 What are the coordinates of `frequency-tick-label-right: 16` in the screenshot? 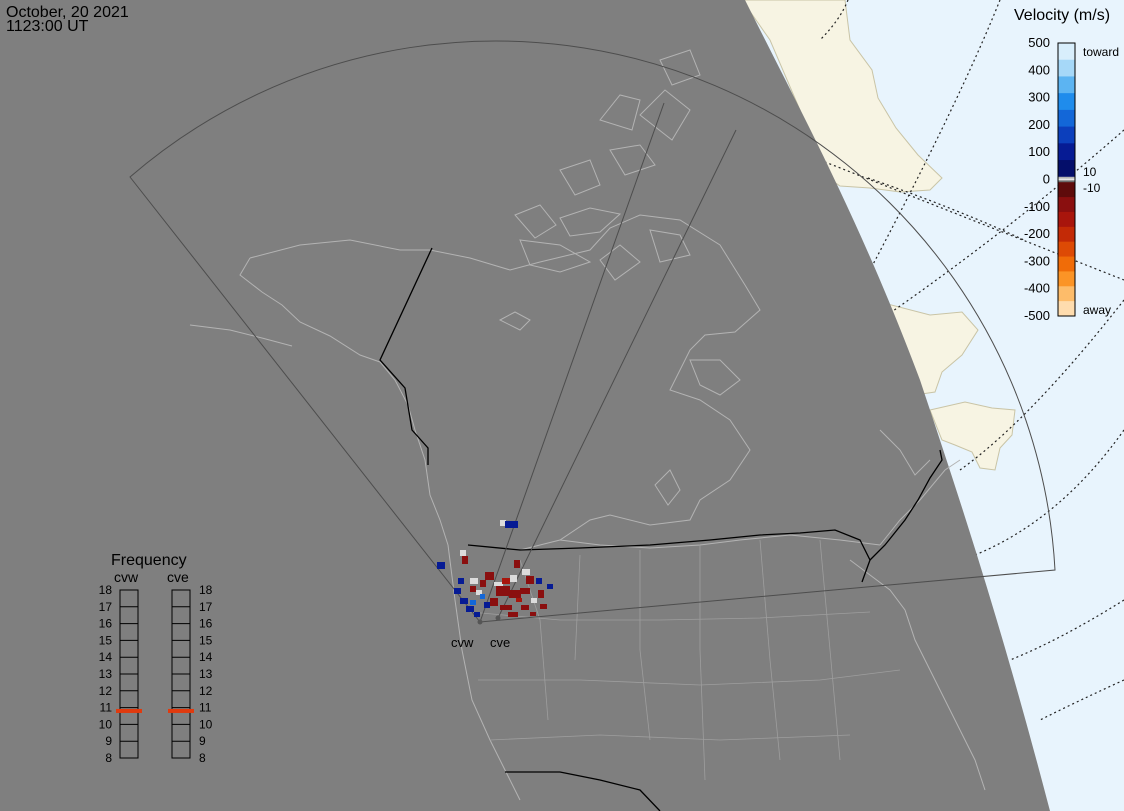 It's located at (206, 624).